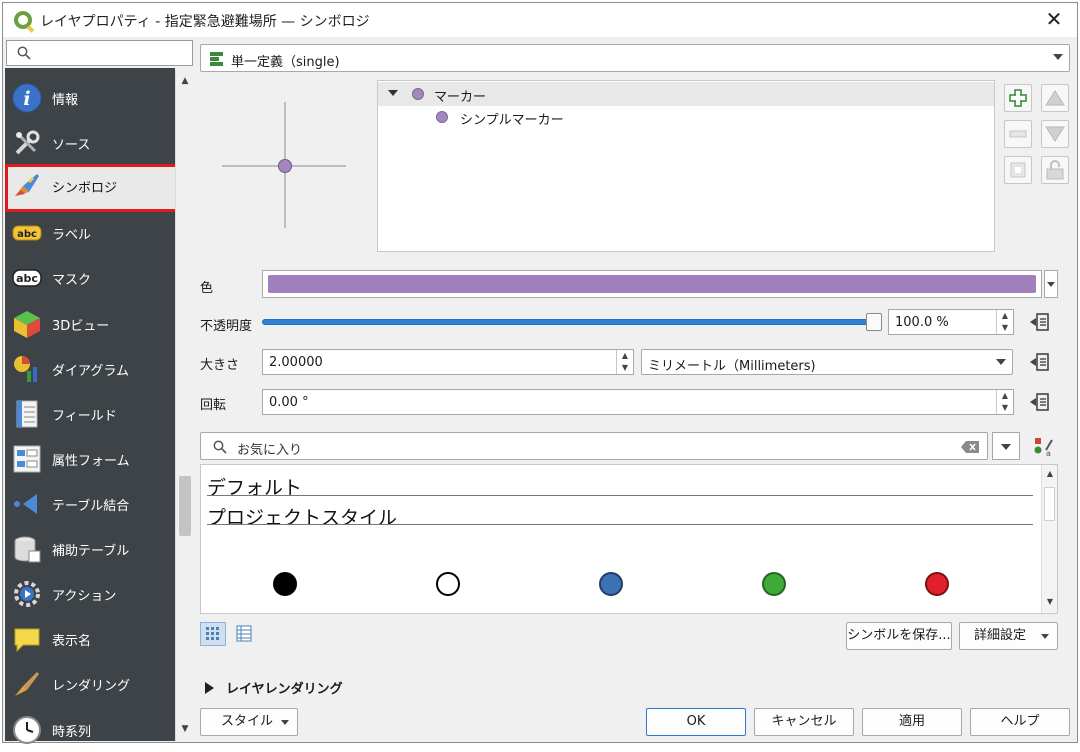  I want to click on sidebar-item-6: ダイアグラム, so click(90, 369).